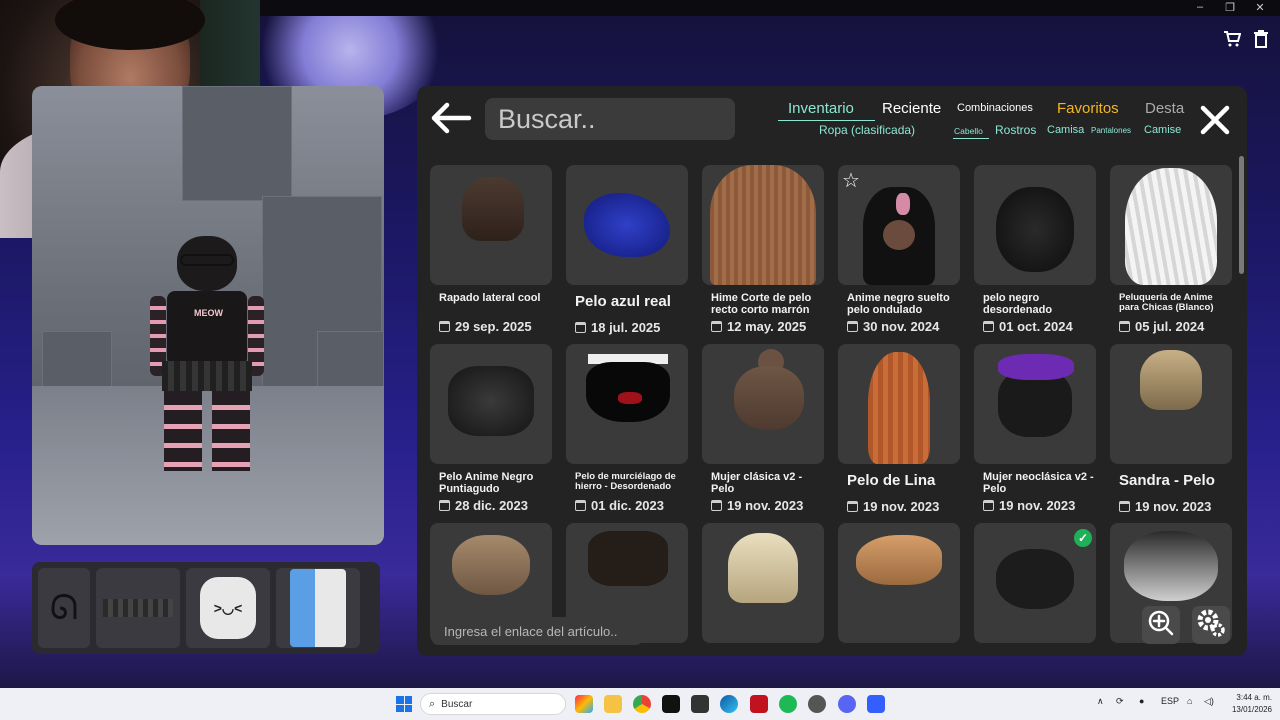  What do you see at coordinates (493, 704) in the screenshot?
I see `taskbar-search: ⌕ Buscar` at bounding box center [493, 704].